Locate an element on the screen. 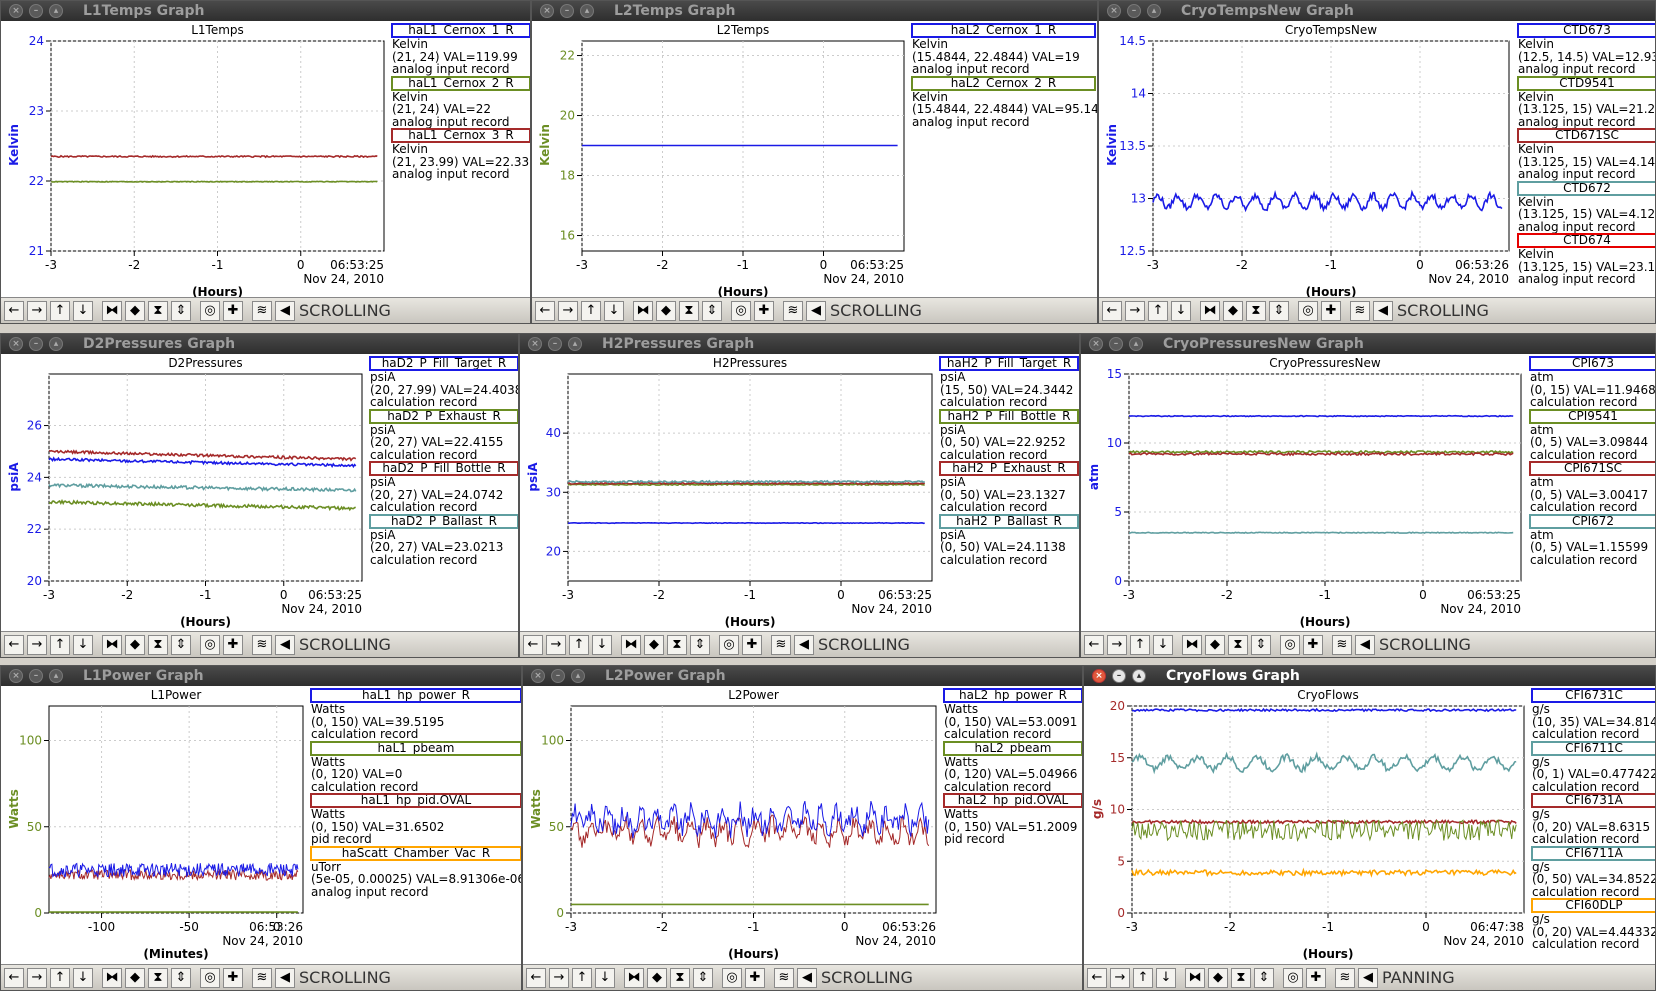 This screenshot has height=991, width=1656. legend-pv-name: CPI9541 is located at coordinates (1592, 416).